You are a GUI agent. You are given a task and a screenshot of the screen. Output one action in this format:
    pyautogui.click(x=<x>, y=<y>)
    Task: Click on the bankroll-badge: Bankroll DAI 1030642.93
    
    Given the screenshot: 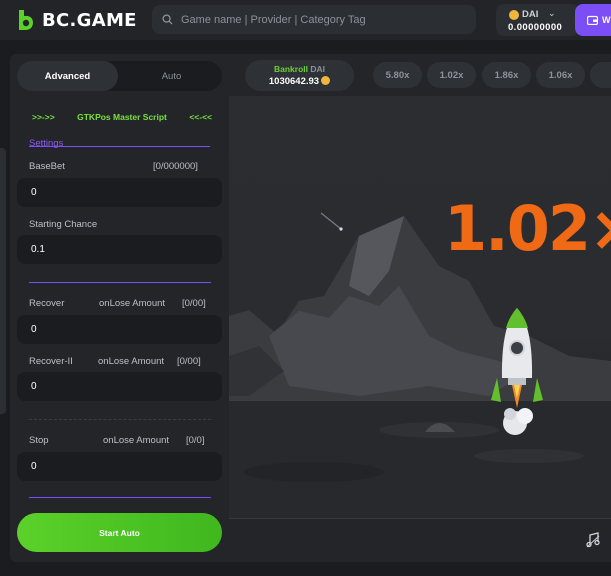 What is the action you would take?
    pyautogui.click(x=299, y=75)
    